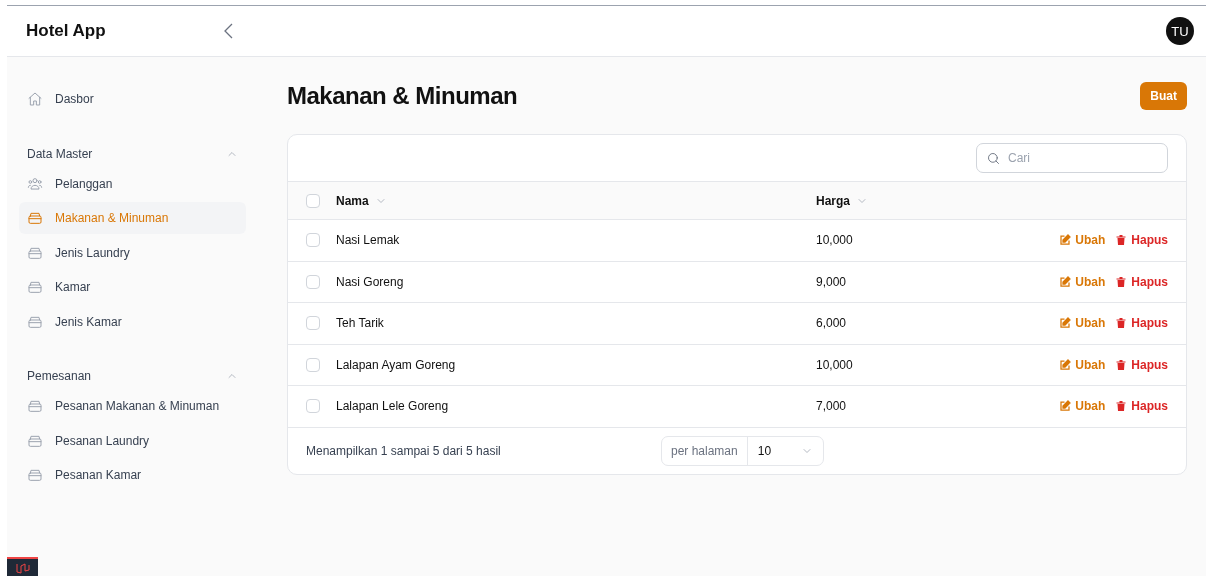 The width and height of the screenshot is (1206, 576). Describe the element at coordinates (132, 376) in the screenshot. I see `group-header: Pemesanan` at that location.